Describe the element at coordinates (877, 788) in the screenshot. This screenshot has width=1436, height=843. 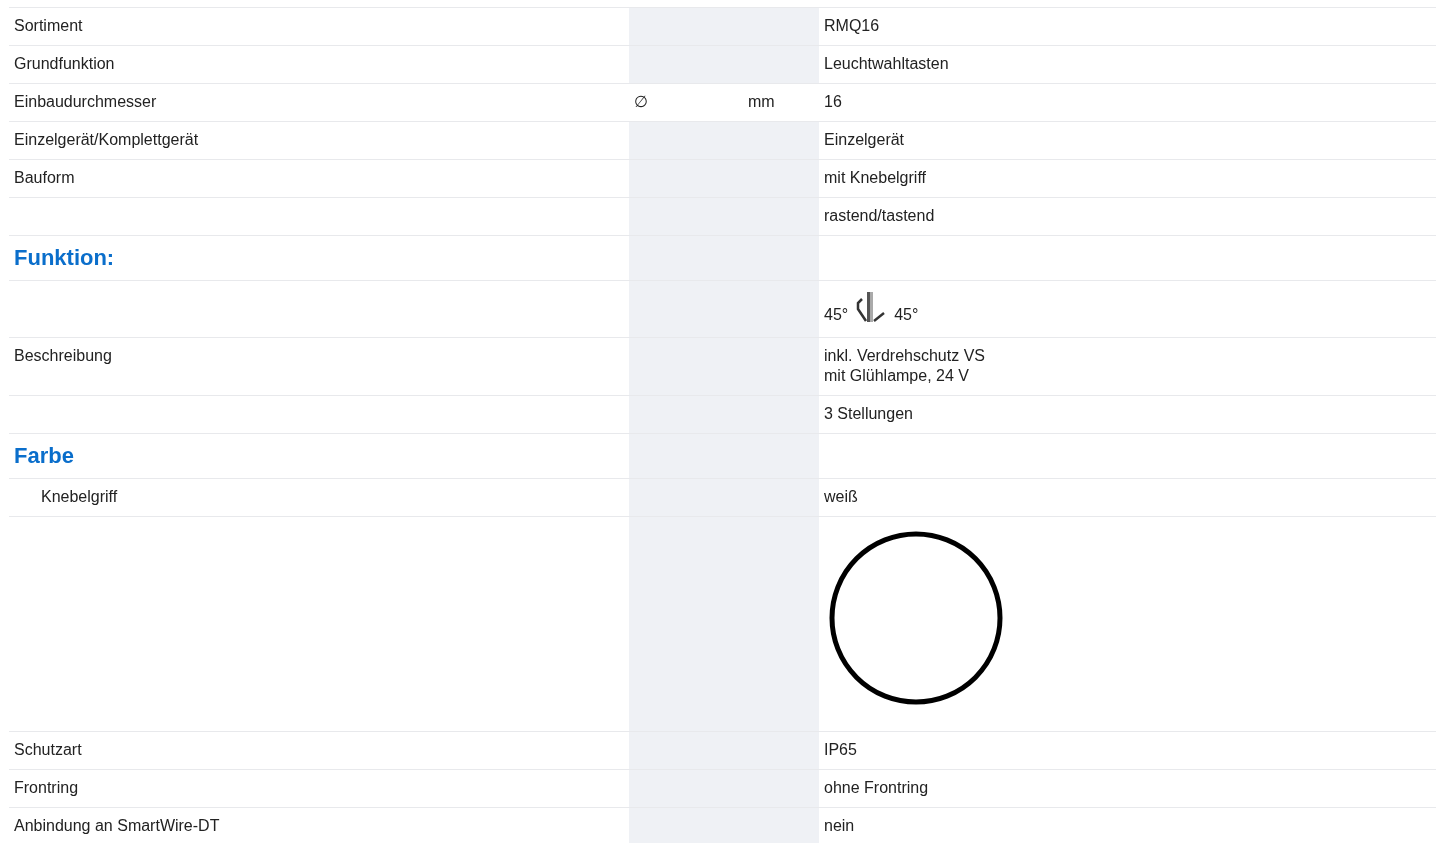
I see `property-value: ohne Frontring` at that location.